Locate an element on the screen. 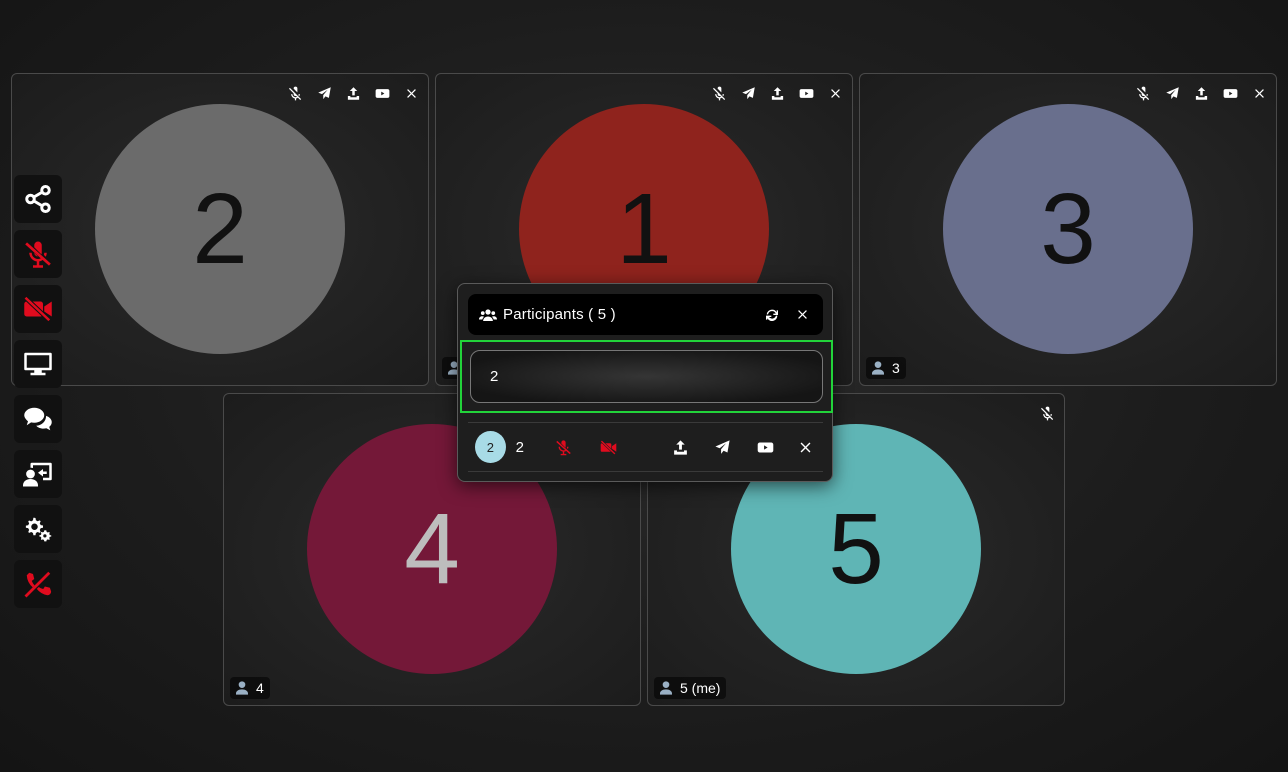 This screenshot has height=772, width=1288. video-tile: 2 2 is located at coordinates (220, 229).